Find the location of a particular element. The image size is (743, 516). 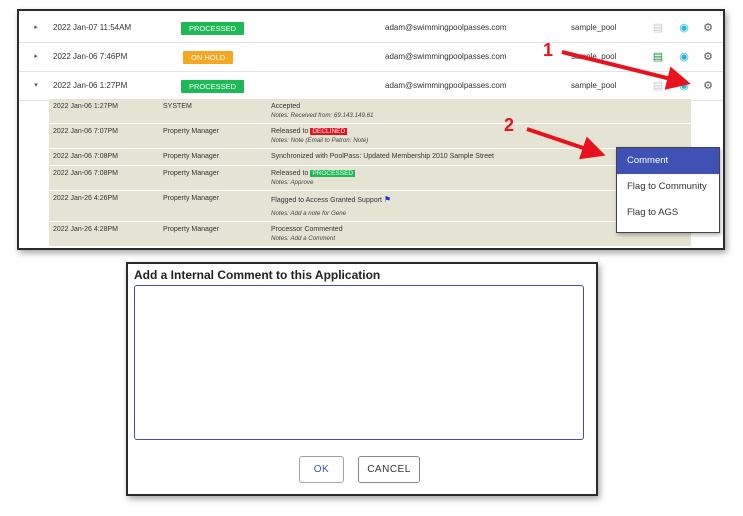

history-description: Accepted is located at coordinates (286, 106).